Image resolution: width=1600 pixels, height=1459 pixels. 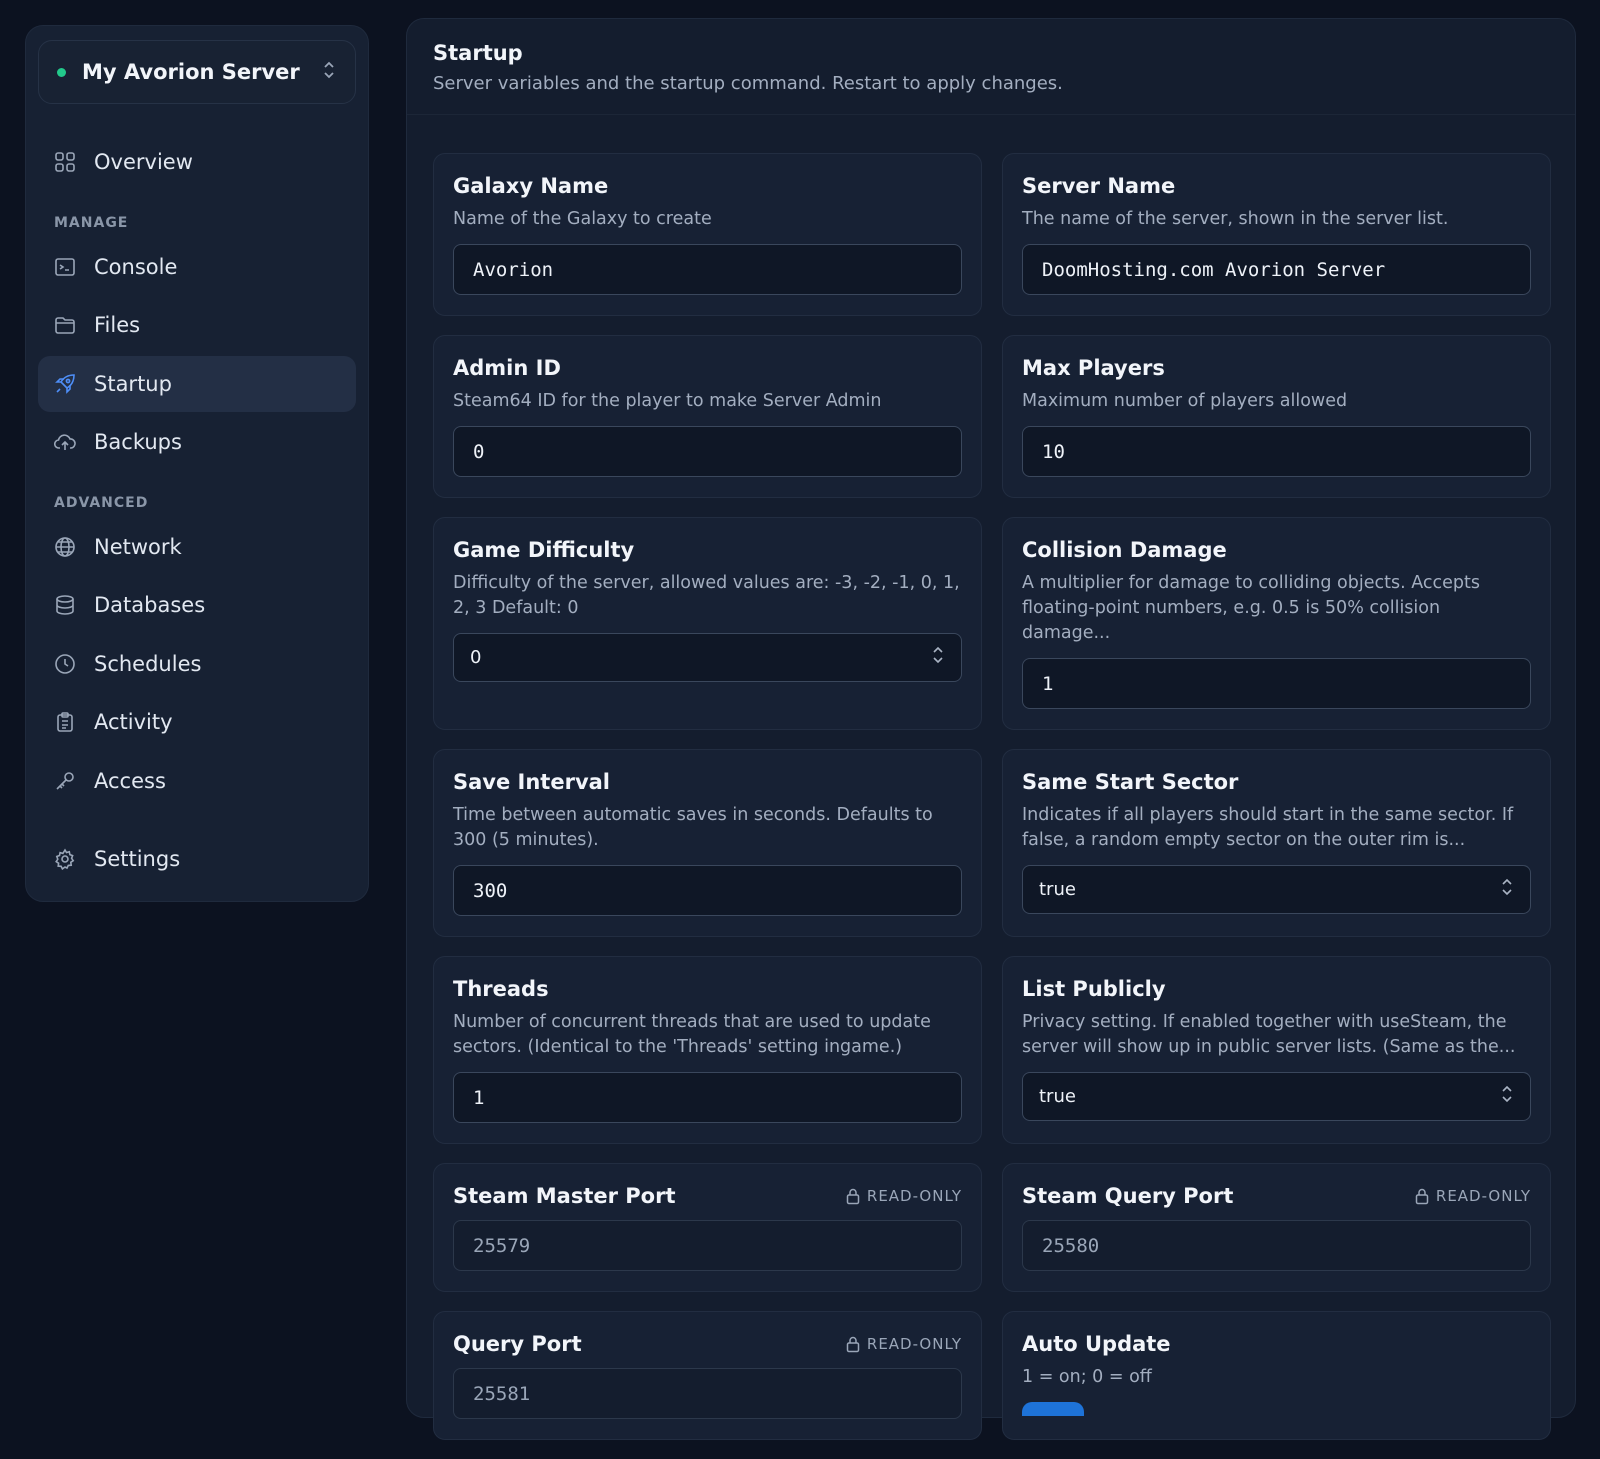 What do you see at coordinates (707, 1097) in the screenshot?
I see `threads-input: 1` at bounding box center [707, 1097].